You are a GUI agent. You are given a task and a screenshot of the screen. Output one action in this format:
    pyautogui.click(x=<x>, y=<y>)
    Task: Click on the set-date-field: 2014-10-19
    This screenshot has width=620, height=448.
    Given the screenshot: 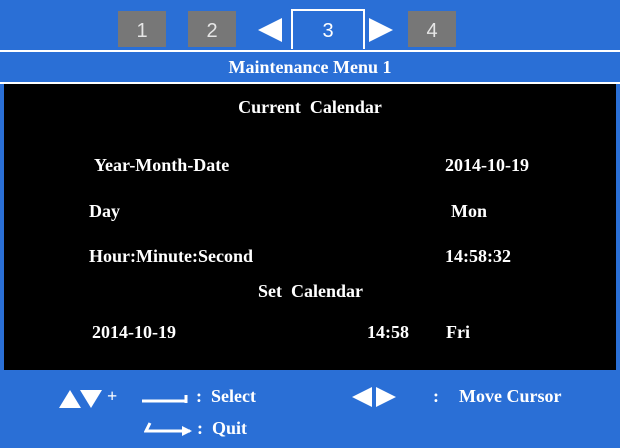 What is the action you would take?
    pyautogui.click(x=134, y=332)
    